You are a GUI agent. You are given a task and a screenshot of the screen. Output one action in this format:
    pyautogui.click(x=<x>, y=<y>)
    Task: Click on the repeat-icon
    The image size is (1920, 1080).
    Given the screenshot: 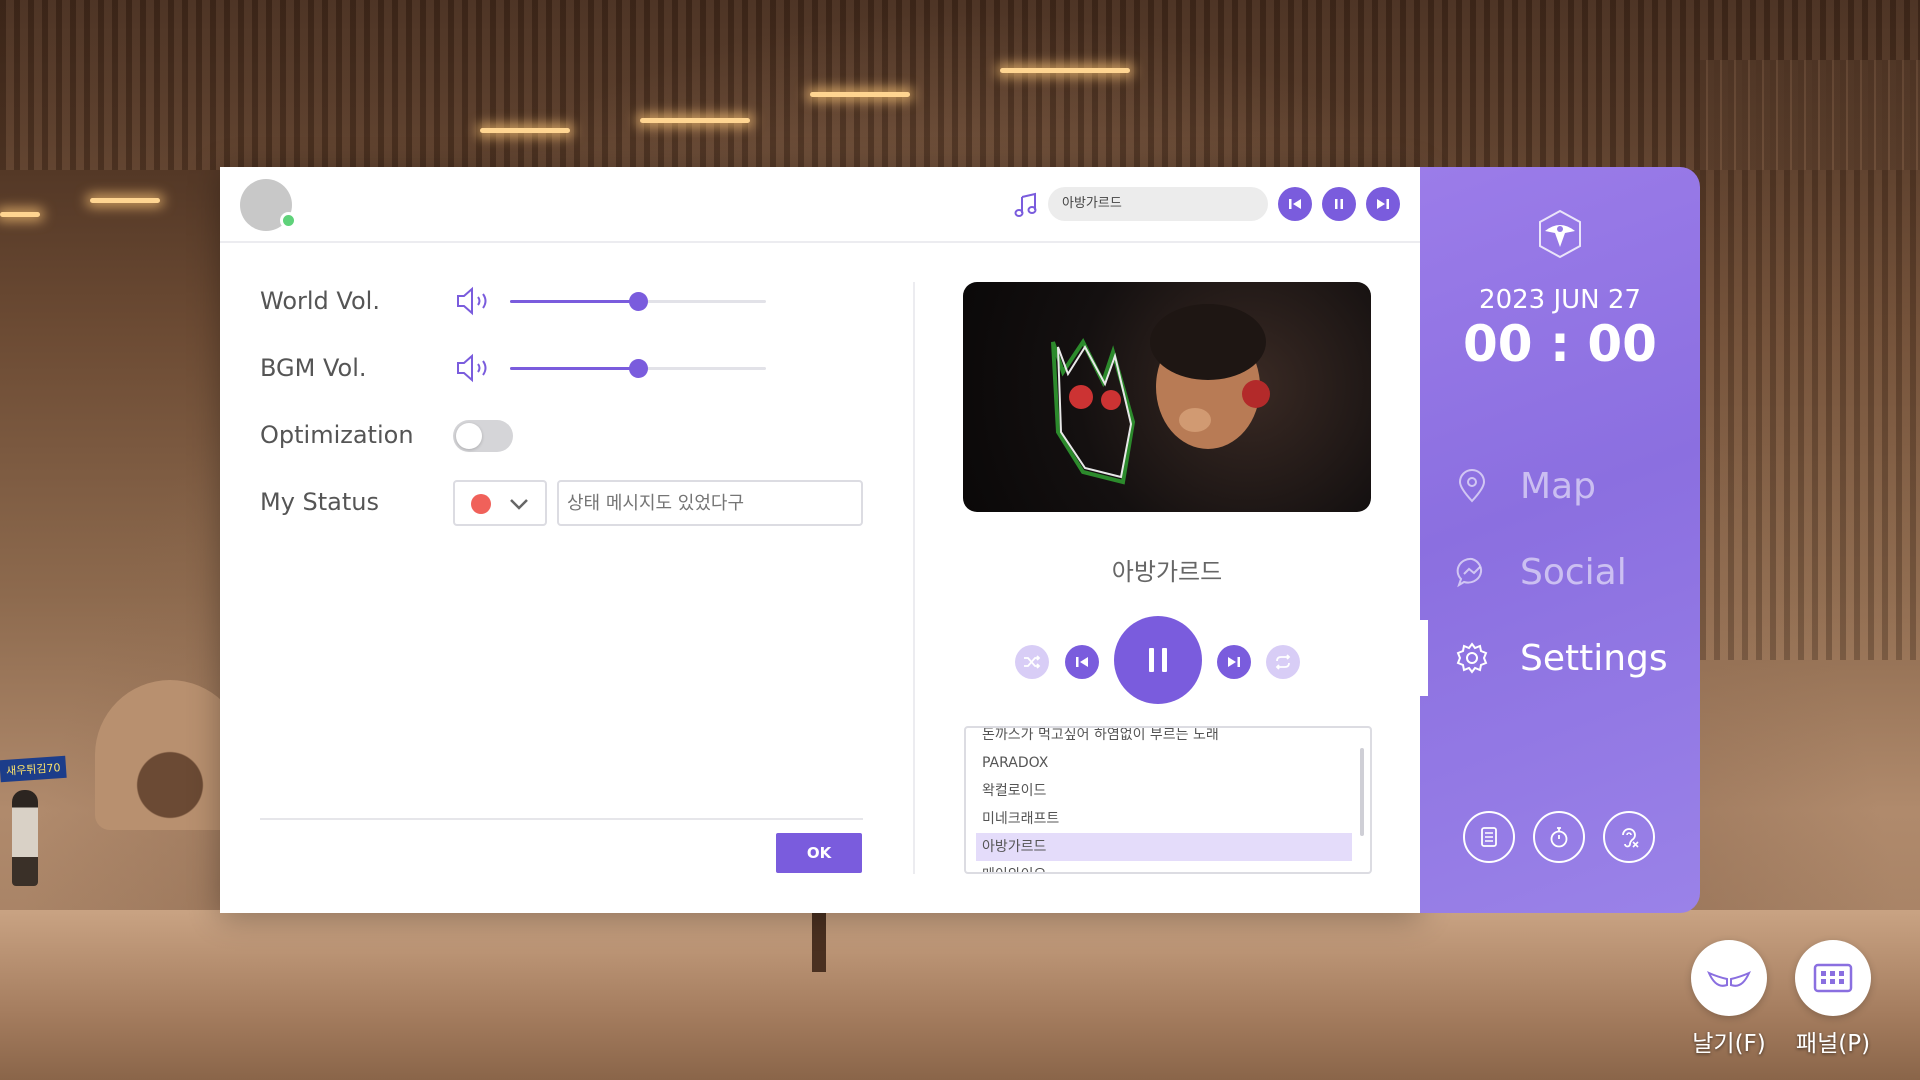 What is the action you would take?
    pyautogui.click(x=1283, y=662)
    